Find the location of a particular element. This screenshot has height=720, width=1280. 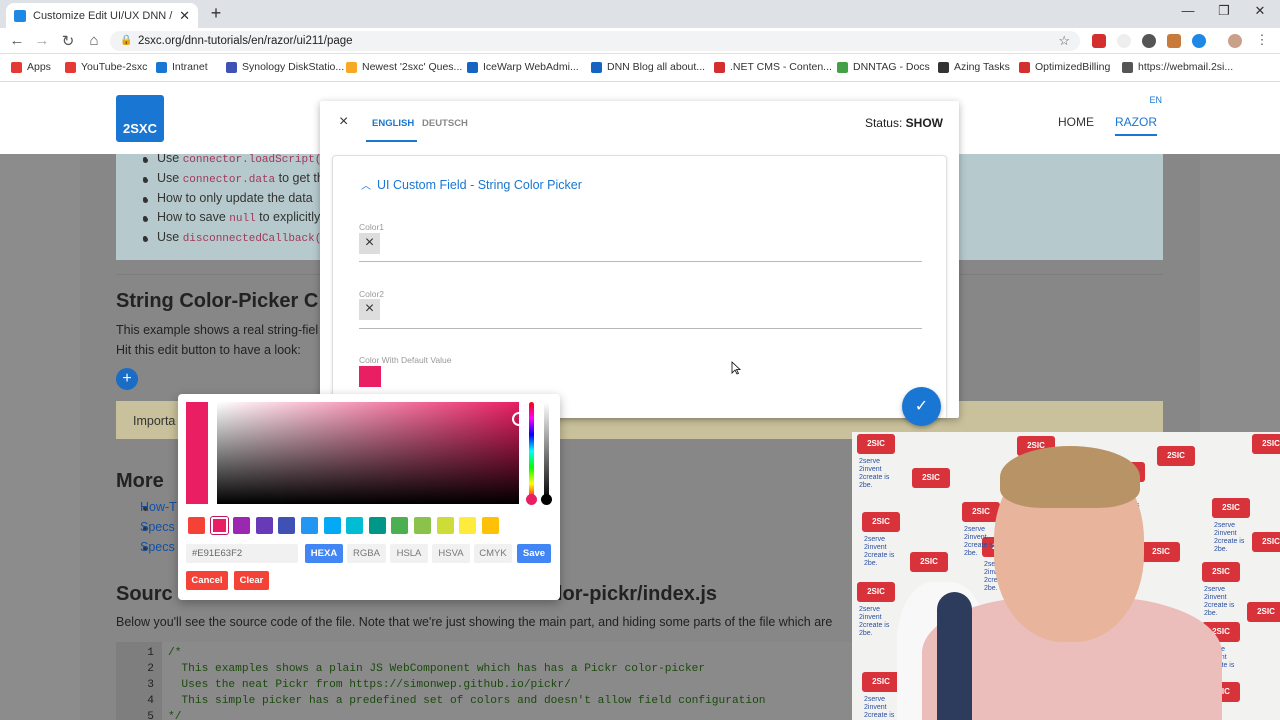

bookmark-item: OptimizedBilling is located at coordinates (1064, 67).